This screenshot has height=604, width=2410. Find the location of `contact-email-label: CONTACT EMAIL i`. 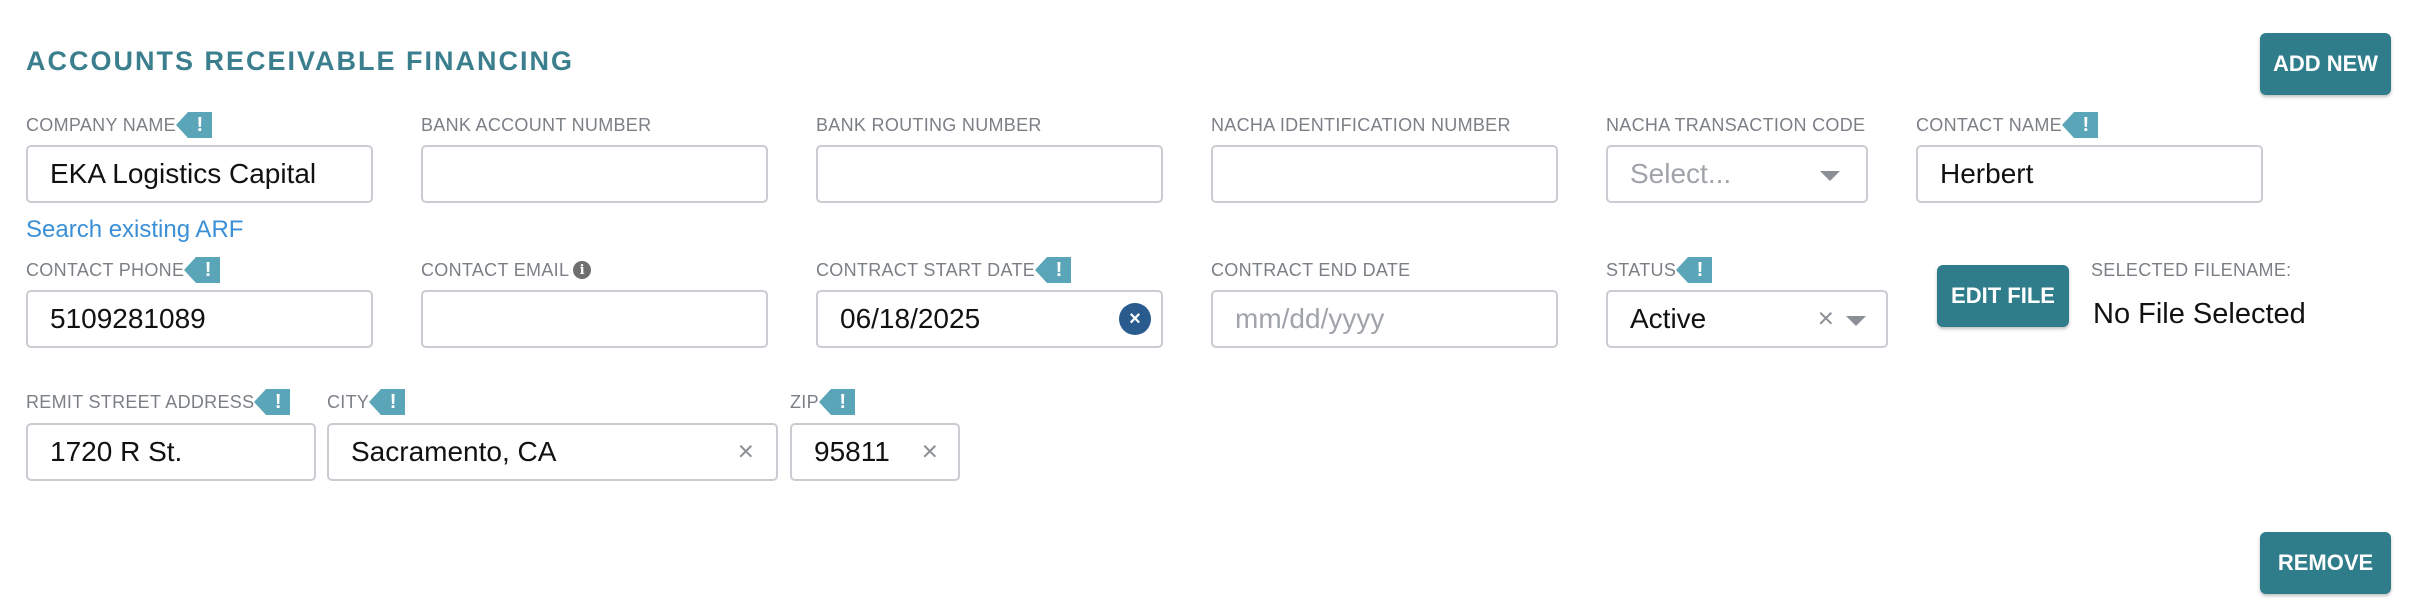

contact-email-label: CONTACT EMAIL i is located at coordinates (506, 270).